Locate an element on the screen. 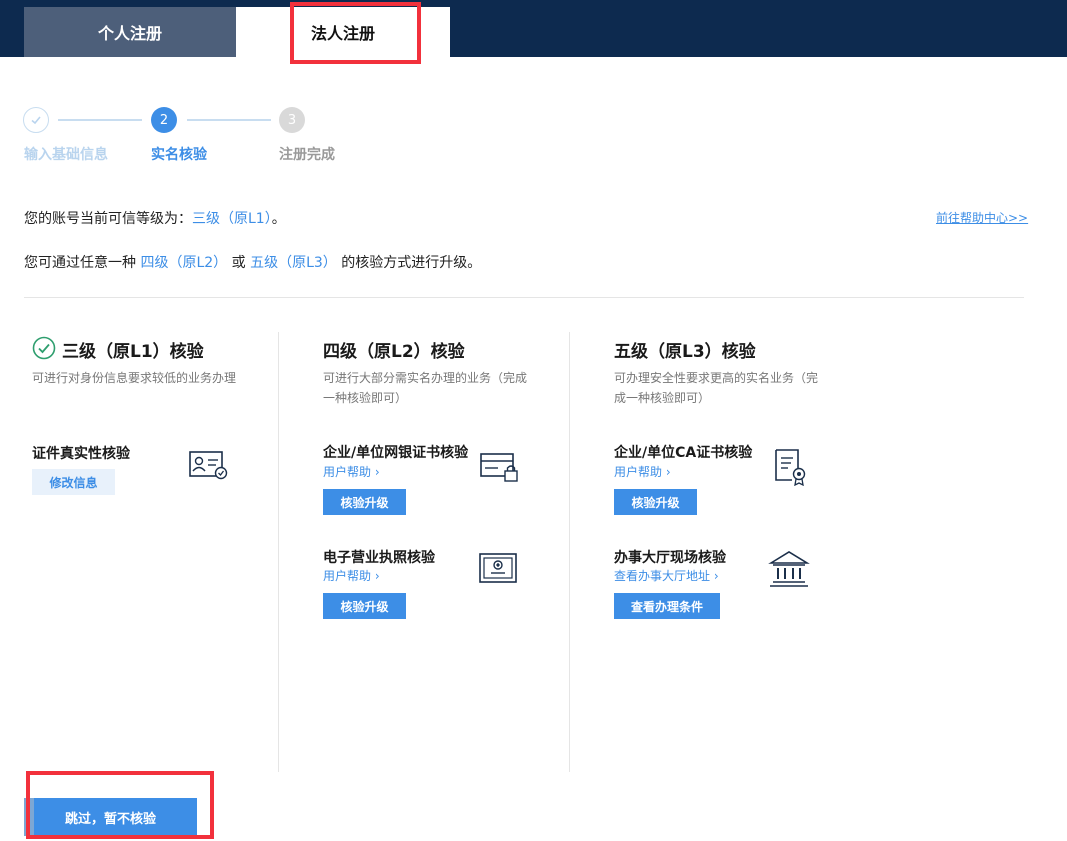 Image resolution: width=1067 pixels, height=841 pixels. tab-personal-registration: 个人注册 is located at coordinates (130, 32).